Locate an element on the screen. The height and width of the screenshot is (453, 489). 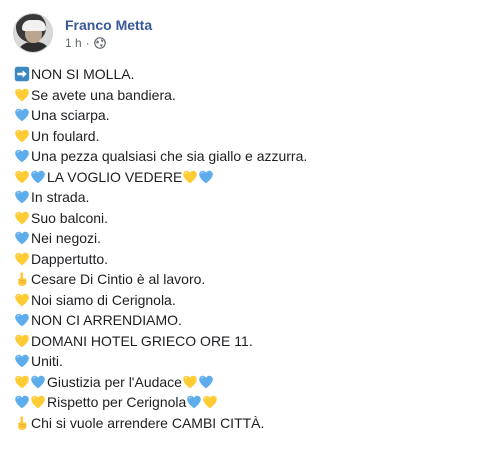
post-line-text: Suo balconi. is located at coordinates (70, 217).